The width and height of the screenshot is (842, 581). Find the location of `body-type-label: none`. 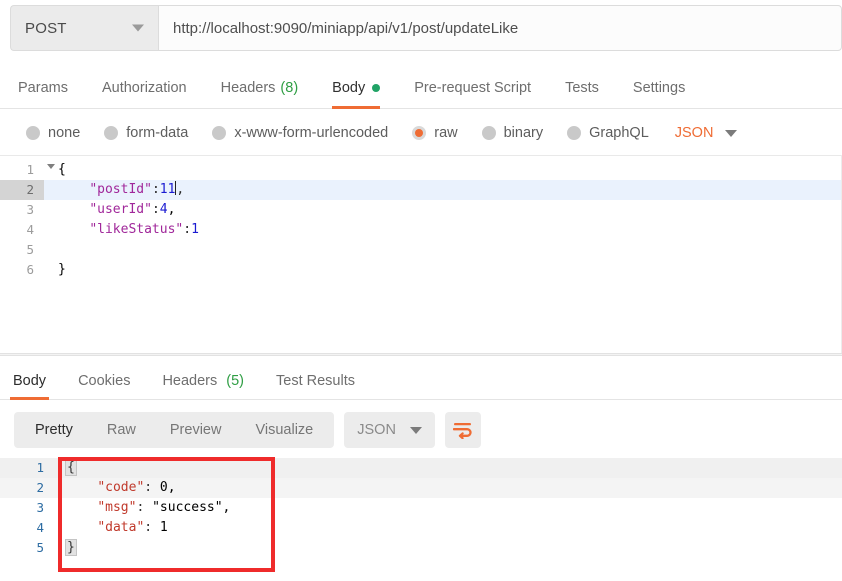

body-type-label: none is located at coordinates (64, 133).